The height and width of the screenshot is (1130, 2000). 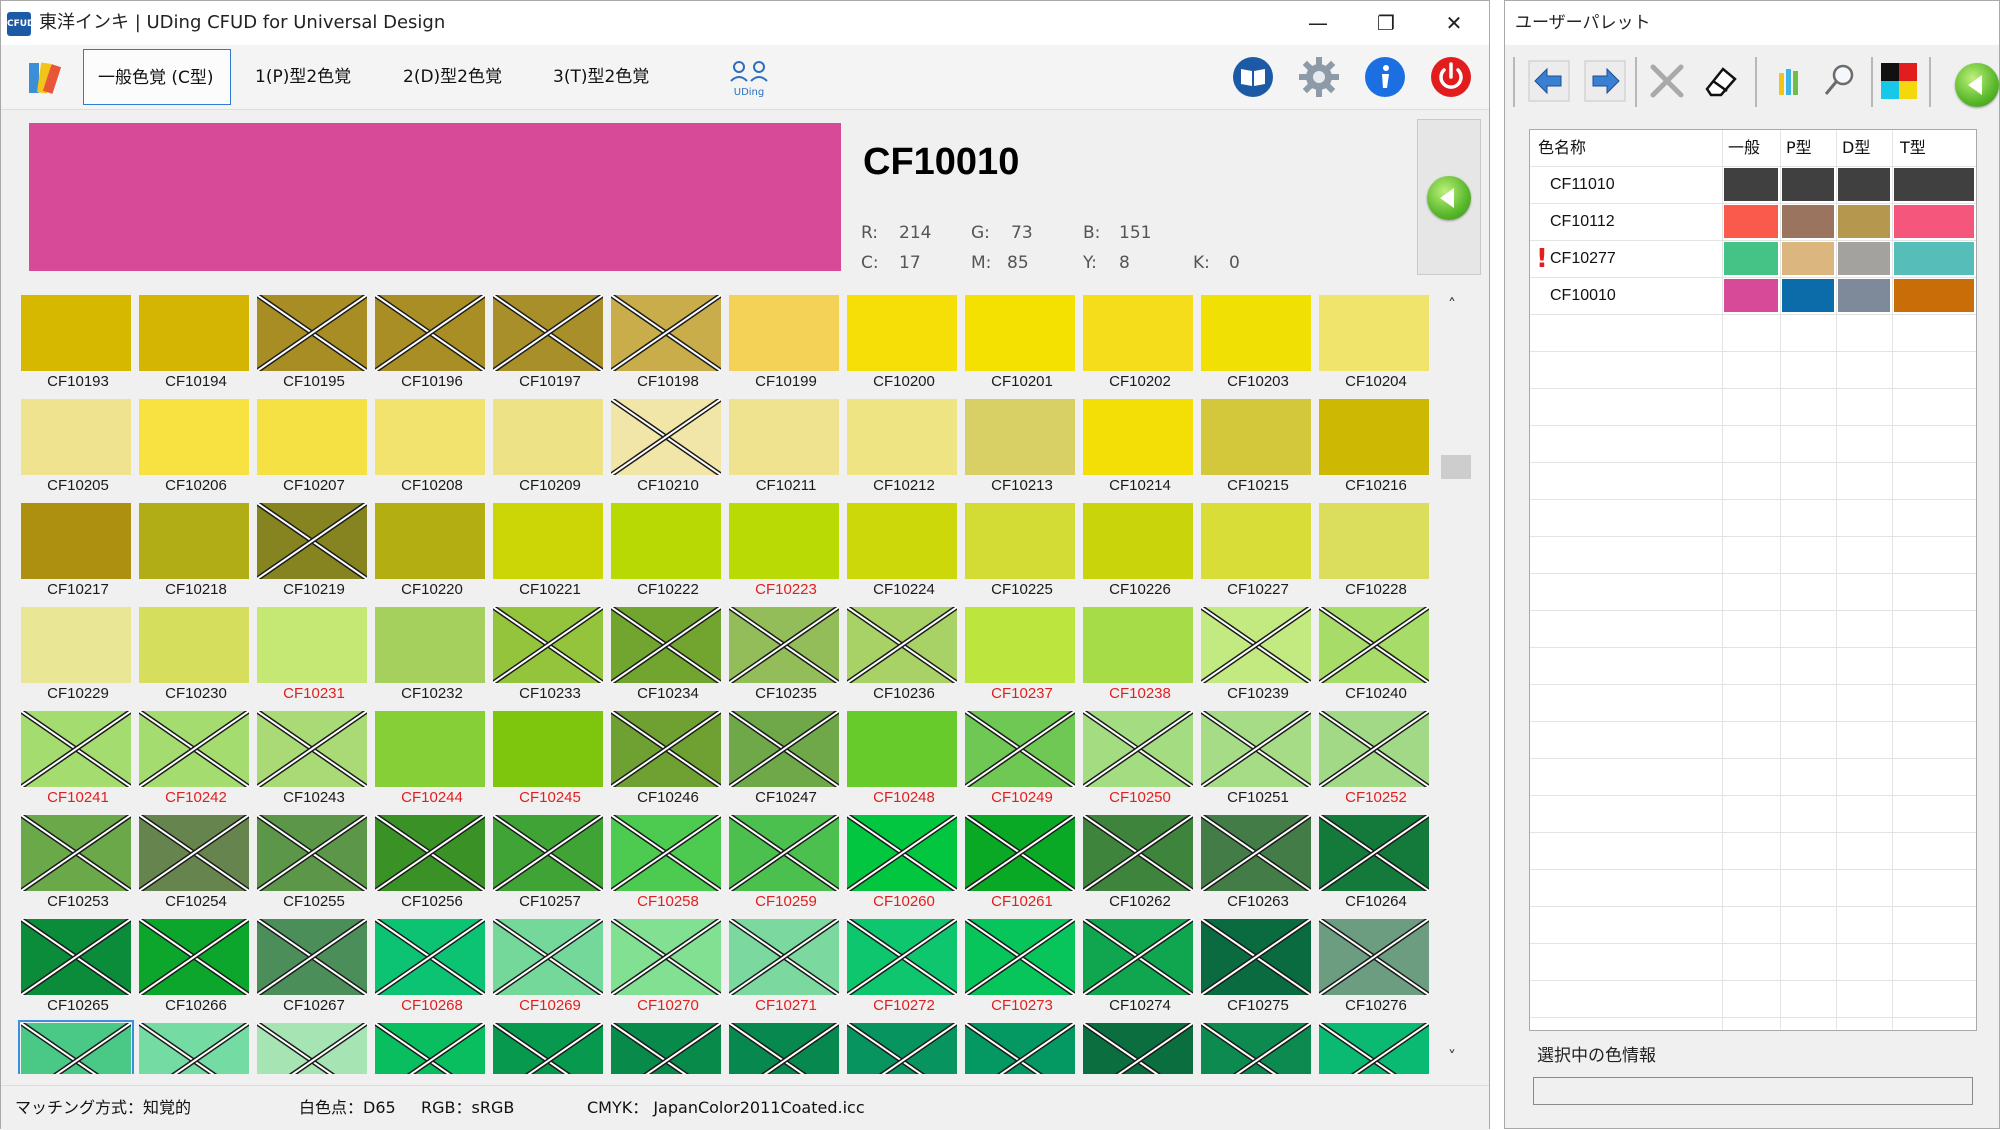 What do you see at coordinates (1372, 551) in the screenshot?
I see `swatch-cell: CF10228` at bounding box center [1372, 551].